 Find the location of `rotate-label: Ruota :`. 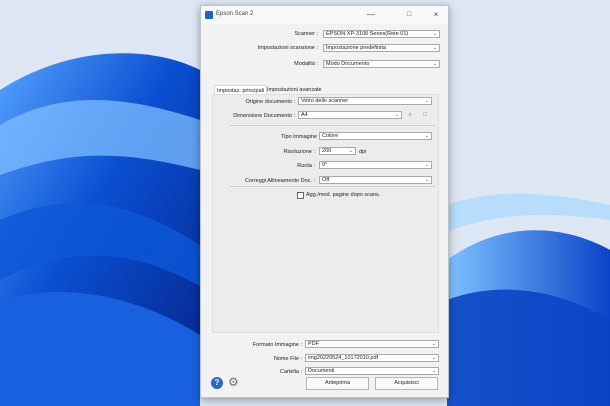

rotate-label: Ruota : is located at coordinates (306, 166).